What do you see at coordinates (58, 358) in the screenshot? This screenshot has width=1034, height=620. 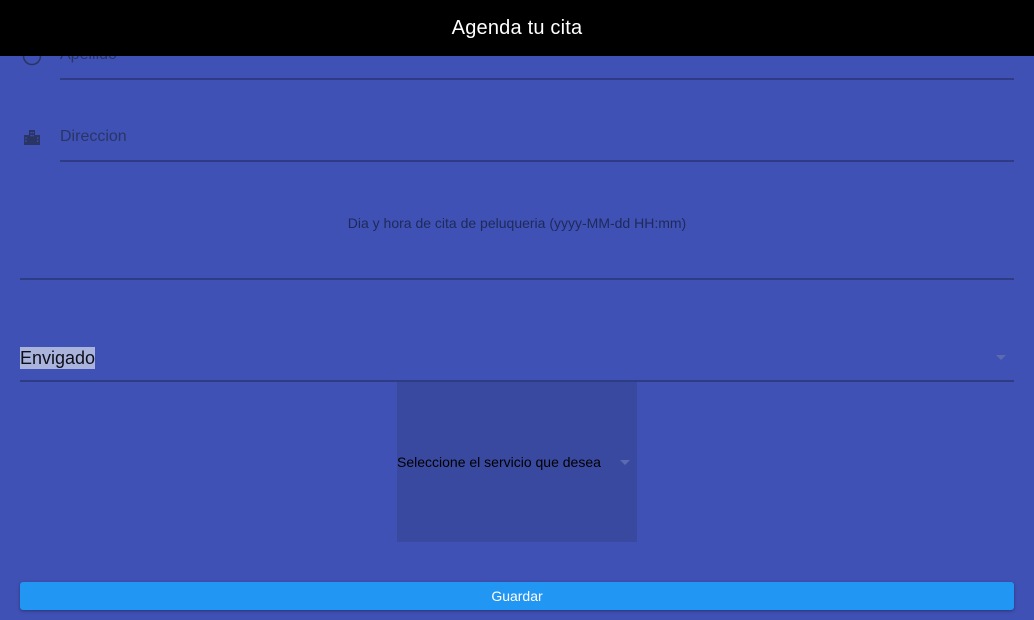 I see `city-selected-value: Envigado` at bounding box center [58, 358].